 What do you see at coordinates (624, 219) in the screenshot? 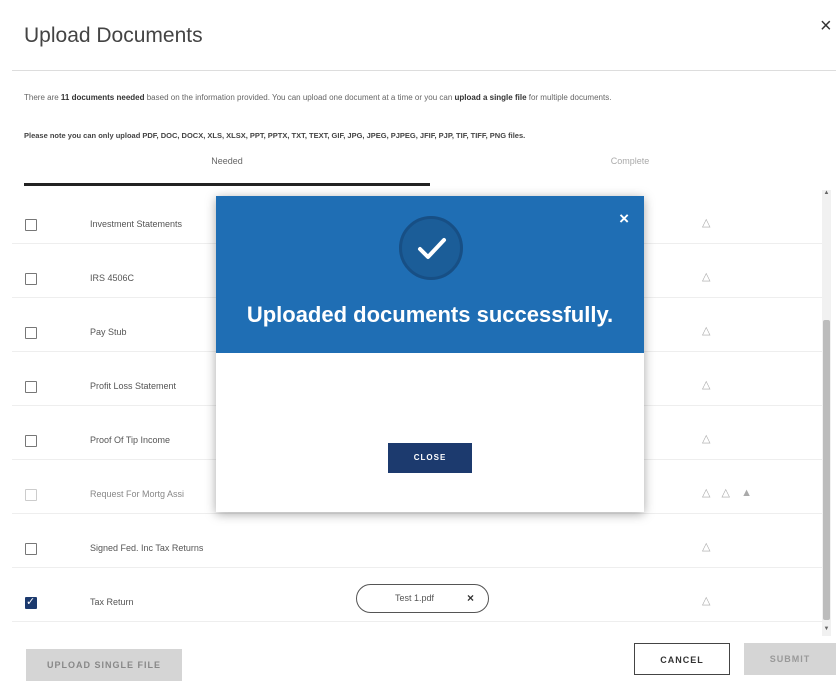
I see `modal-close-icon: ×` at bounding box center [624, 219].